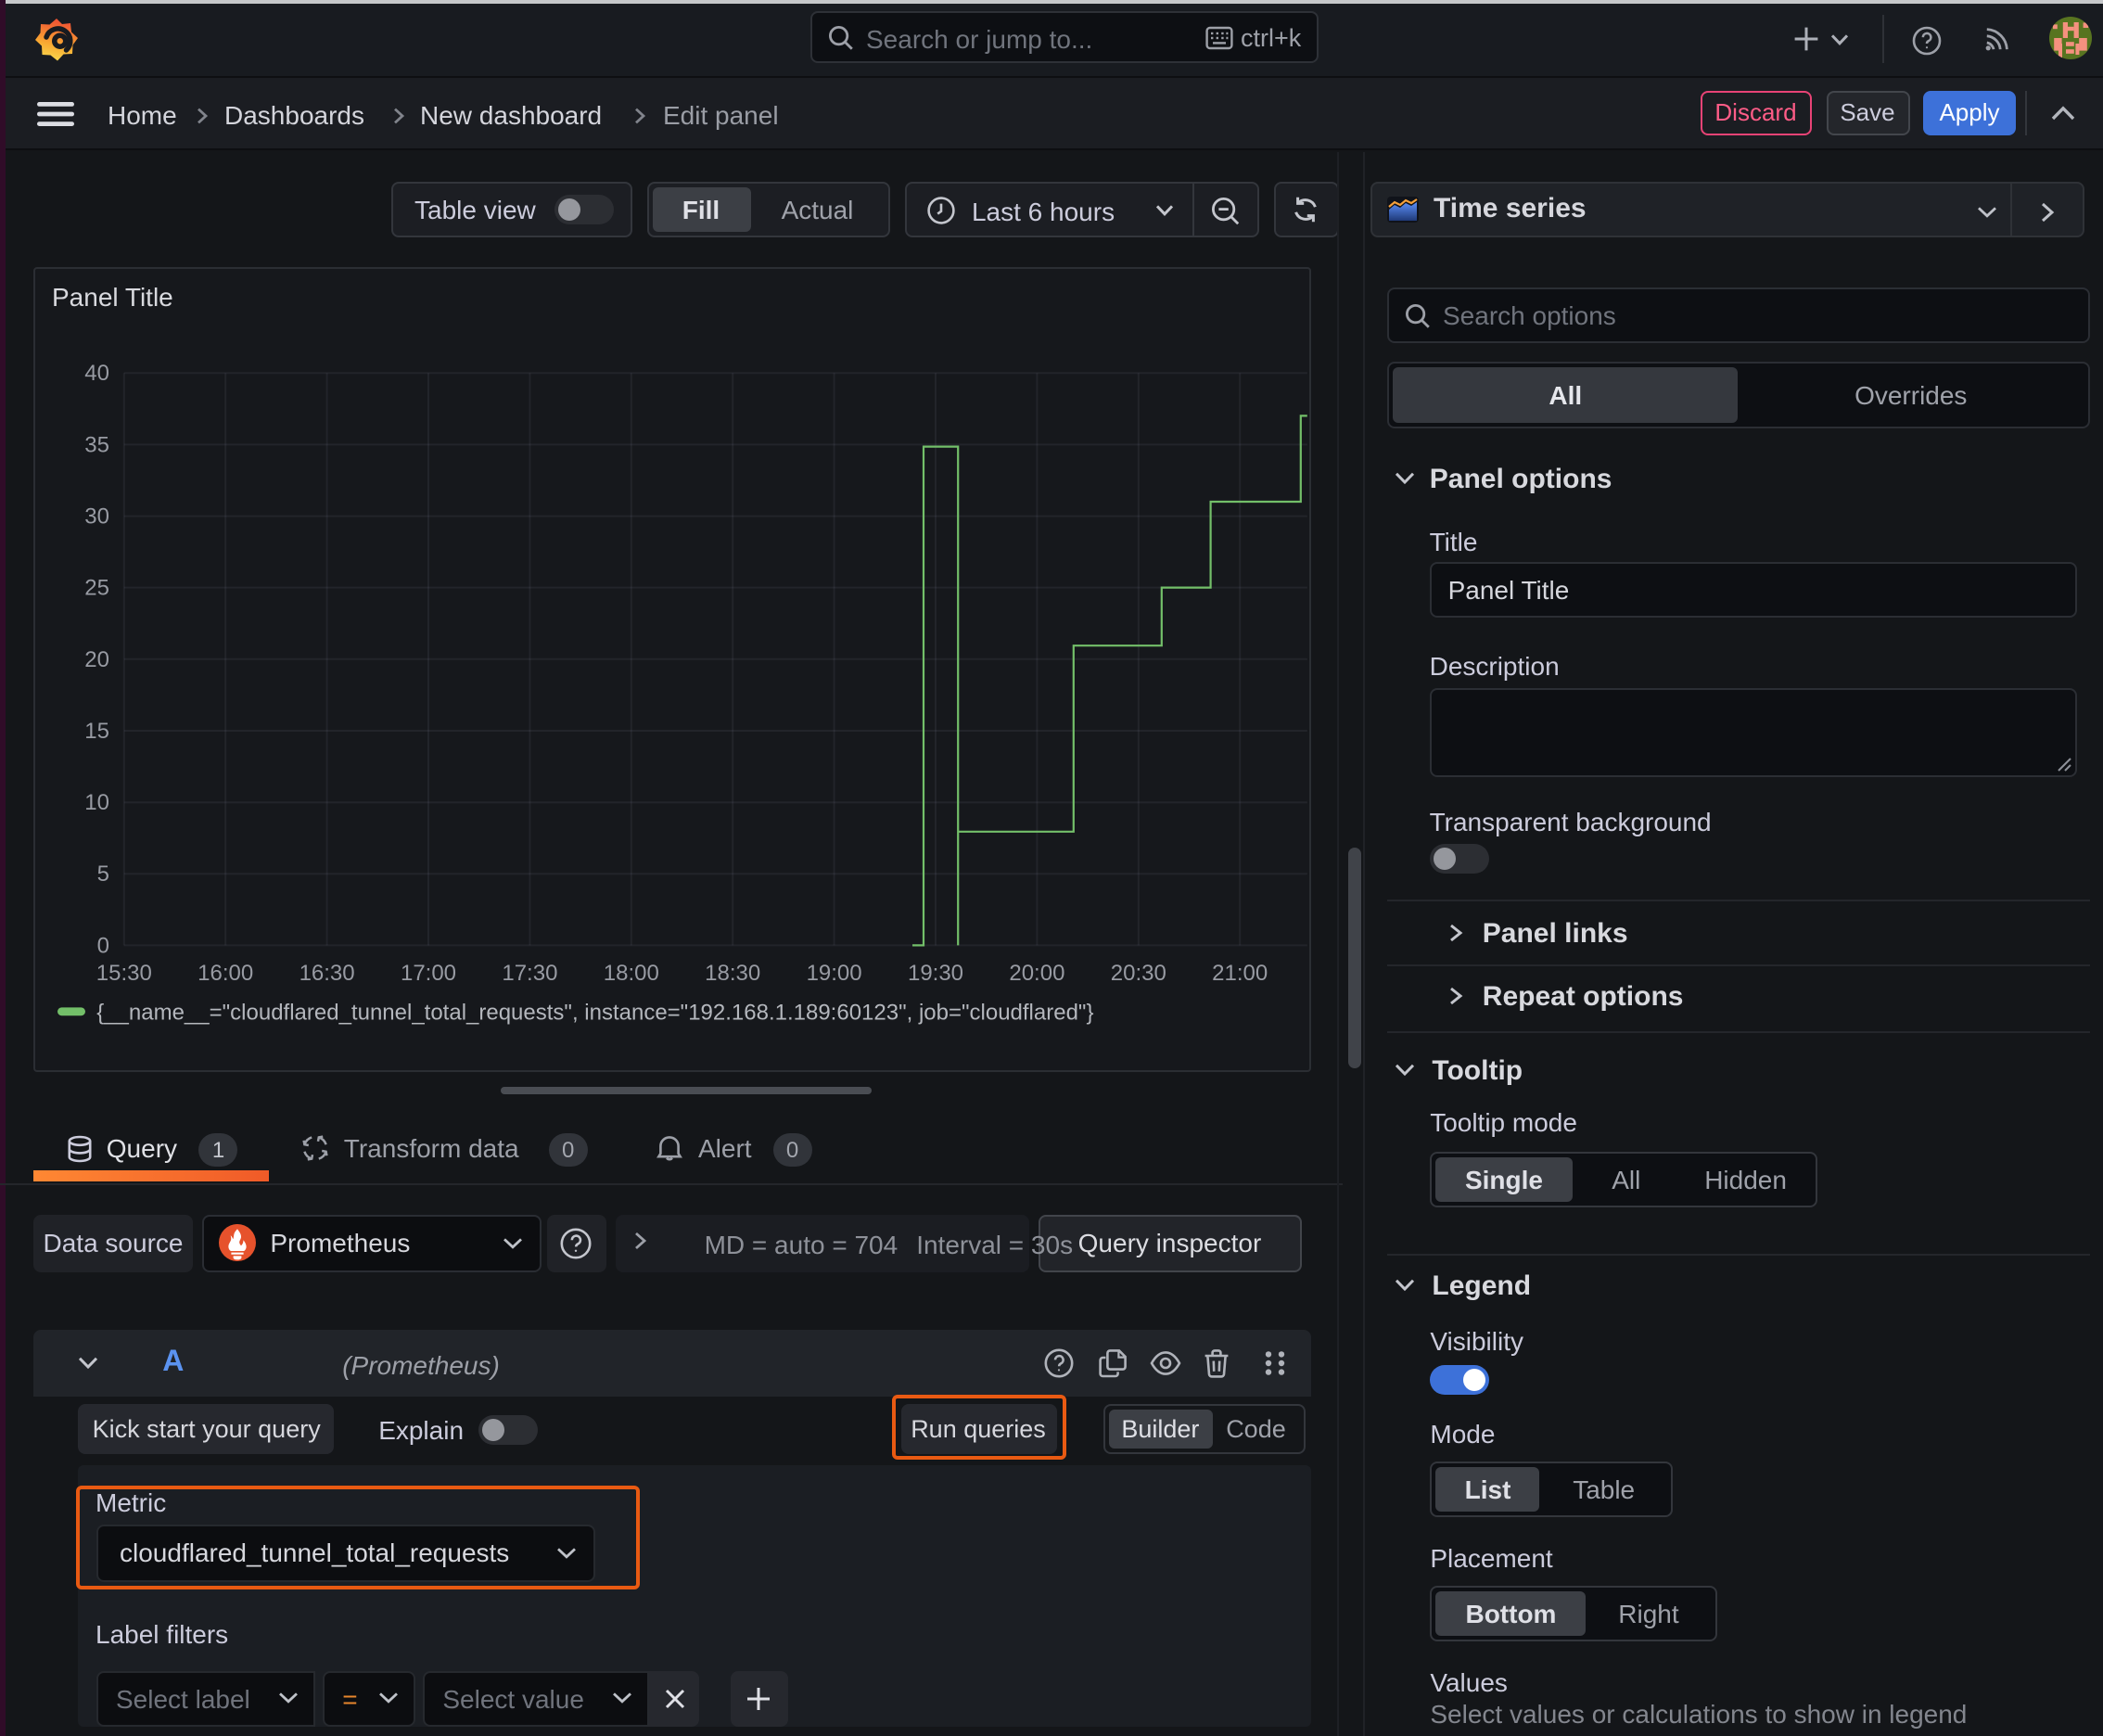 The width and height of the screenshot is (2103, 1736). What do you see at coordinates (96, 372) in the screenshot?
I see `svg-text: 40` at bounding box center [96, 372].